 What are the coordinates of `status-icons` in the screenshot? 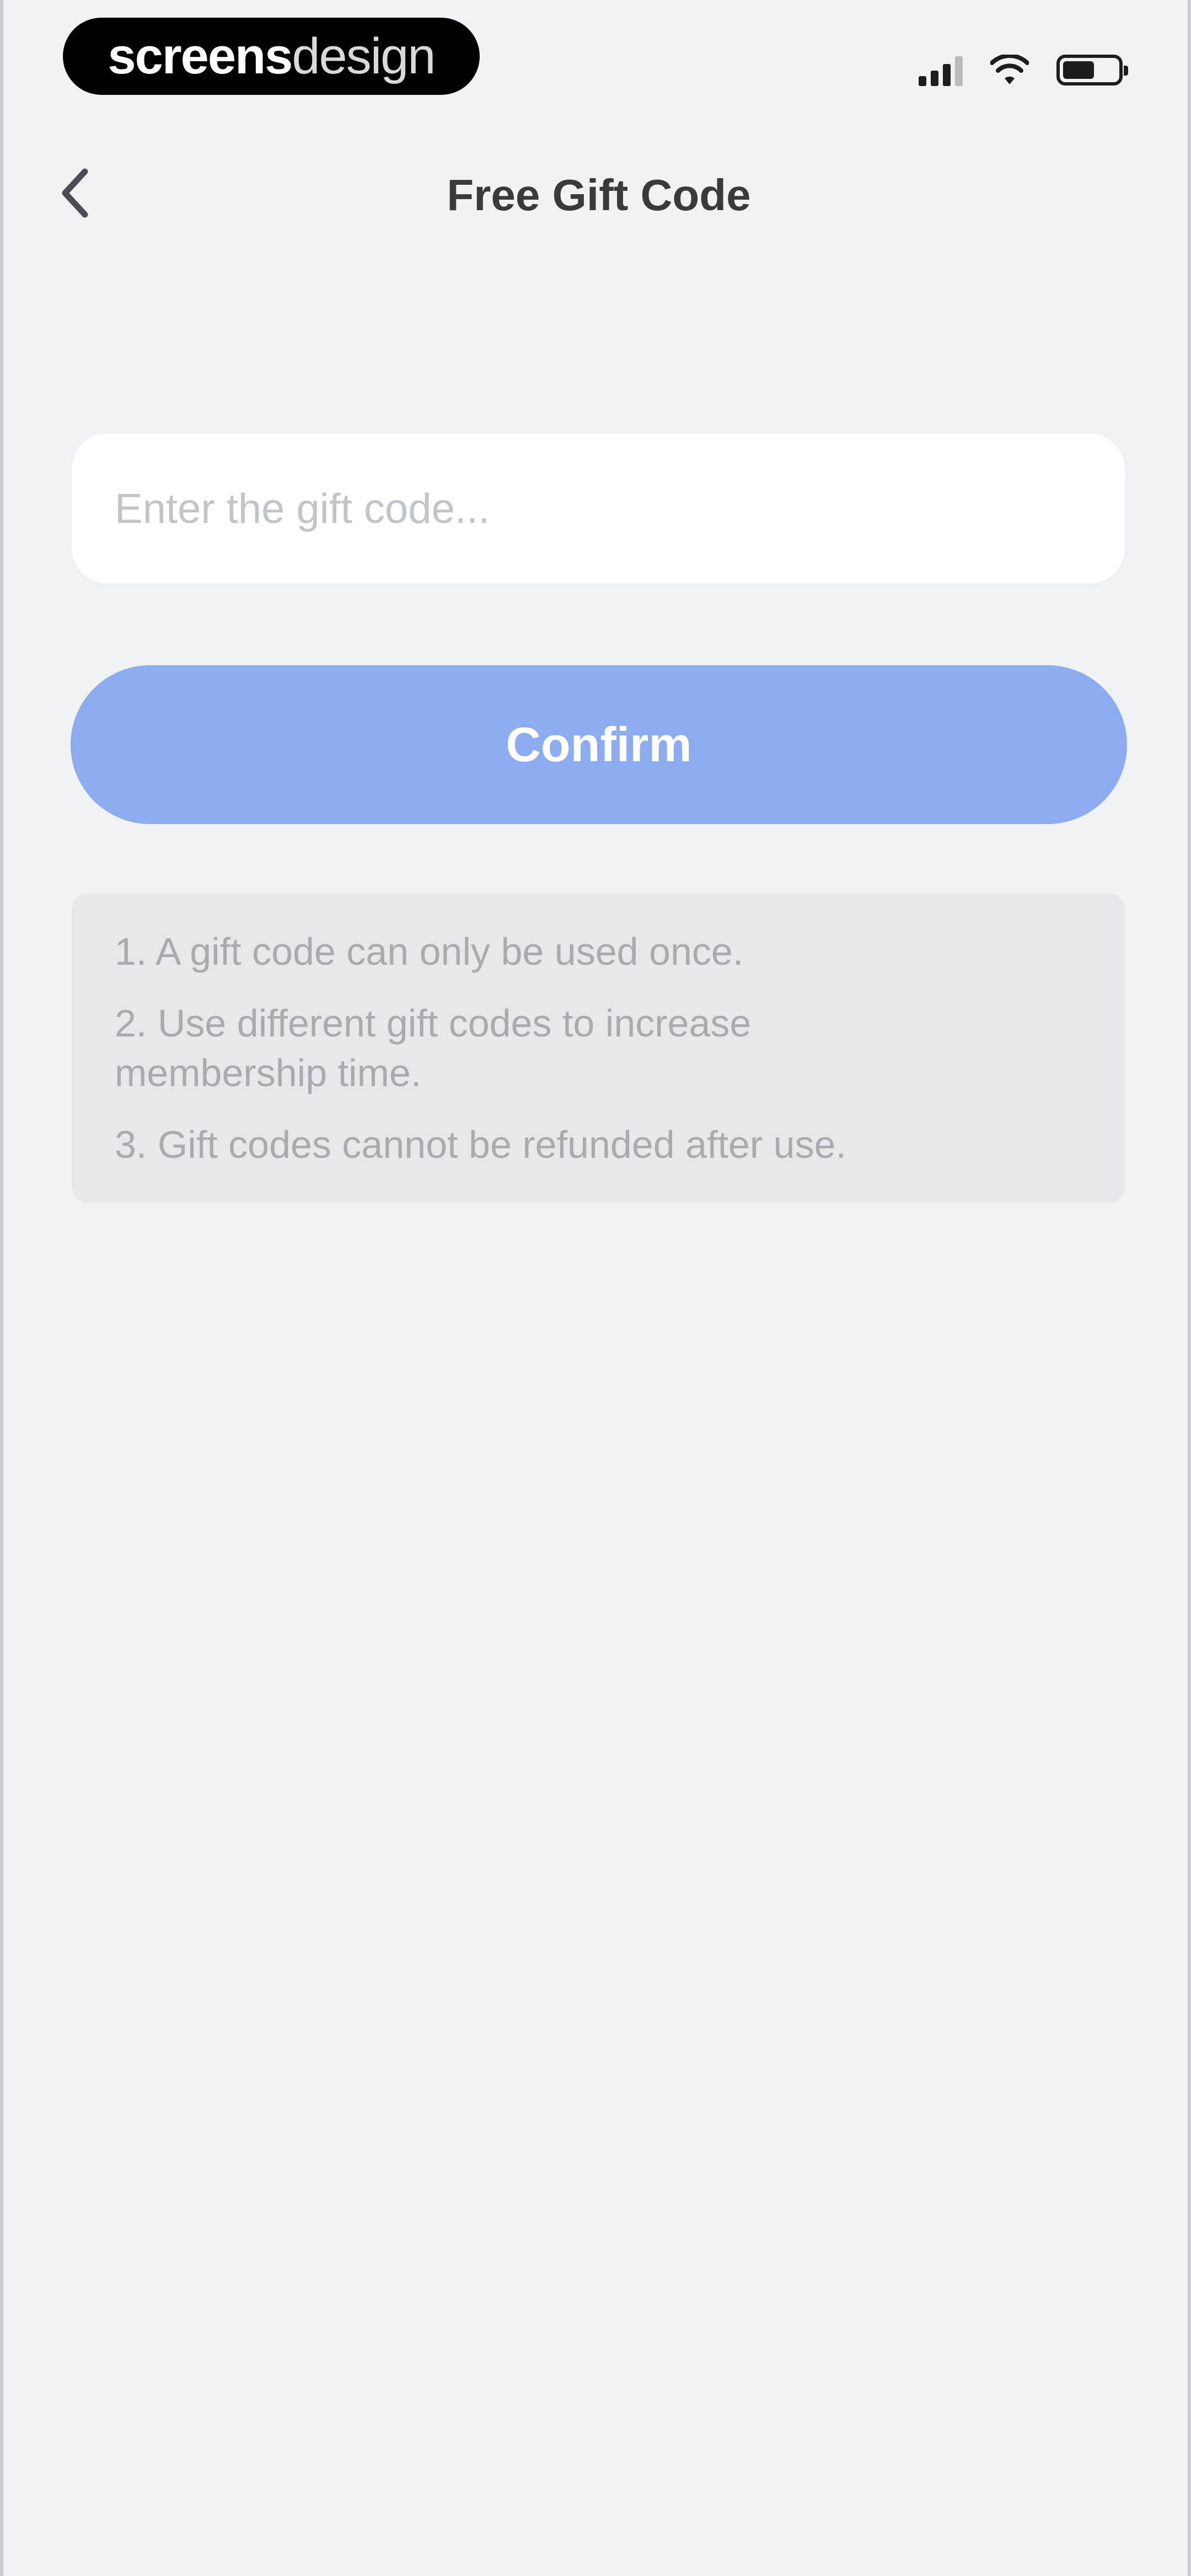 It's located at (1024, 70).